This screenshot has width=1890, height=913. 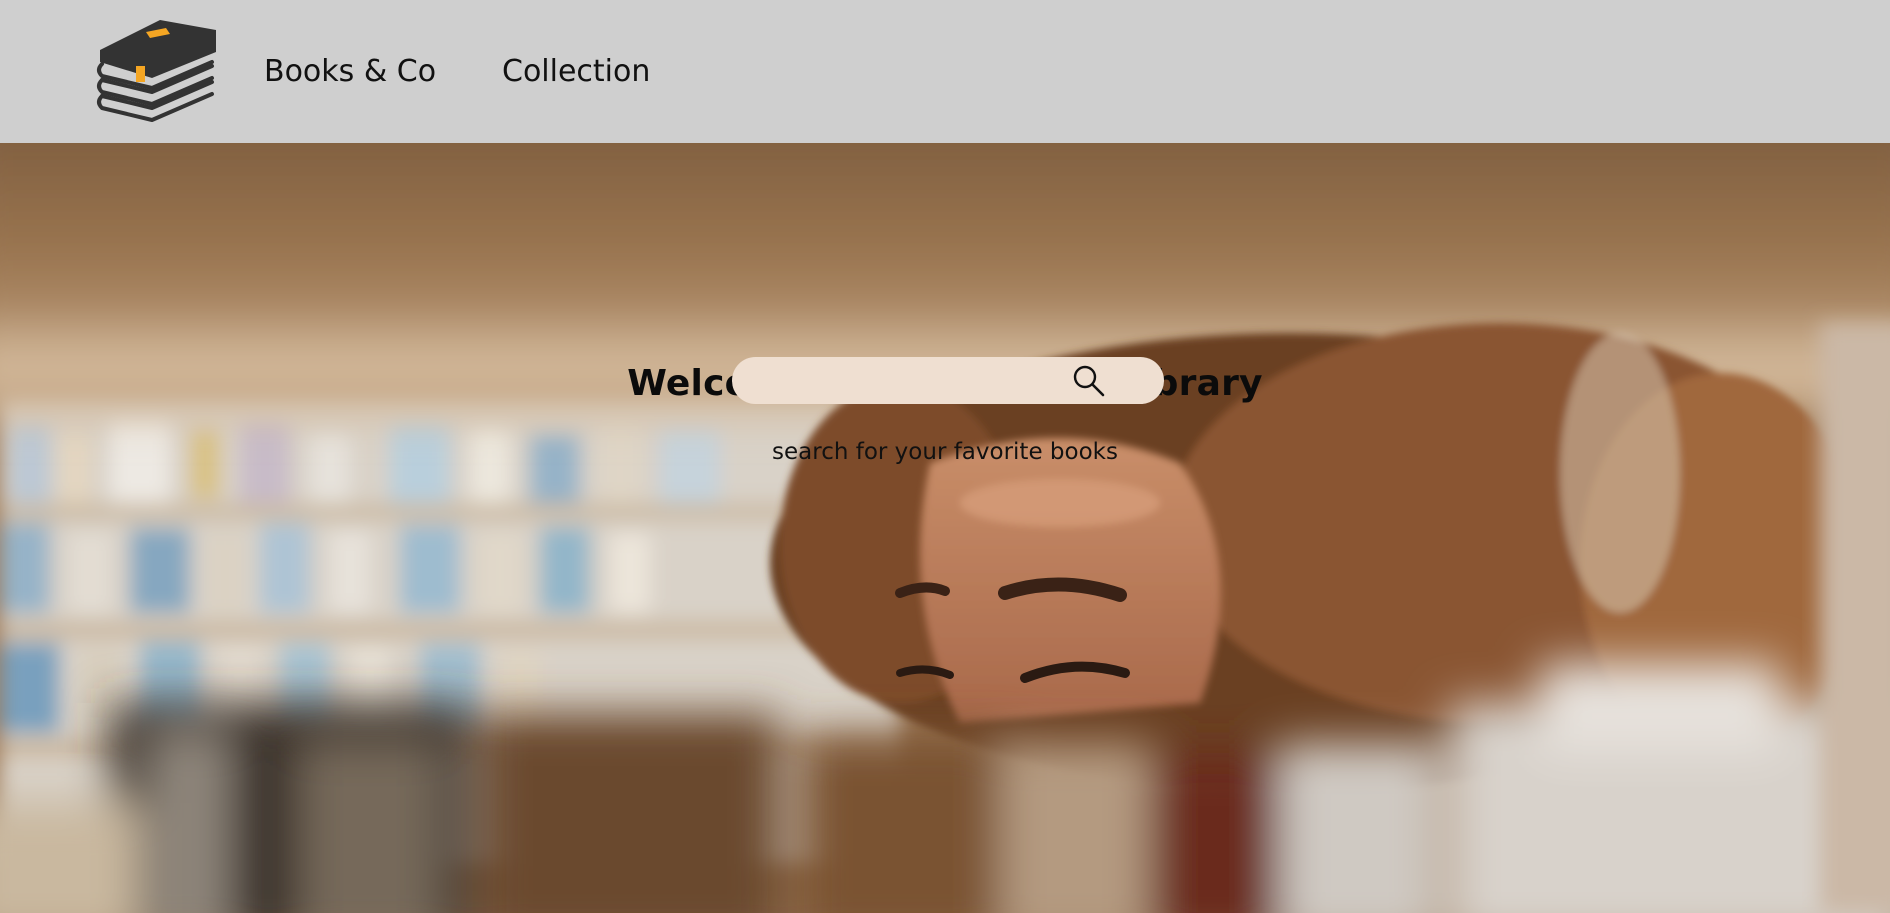 What do you see at coordinates (919, 381) in the screenshot?
I see `search-input` at bounding box center [919, 381].